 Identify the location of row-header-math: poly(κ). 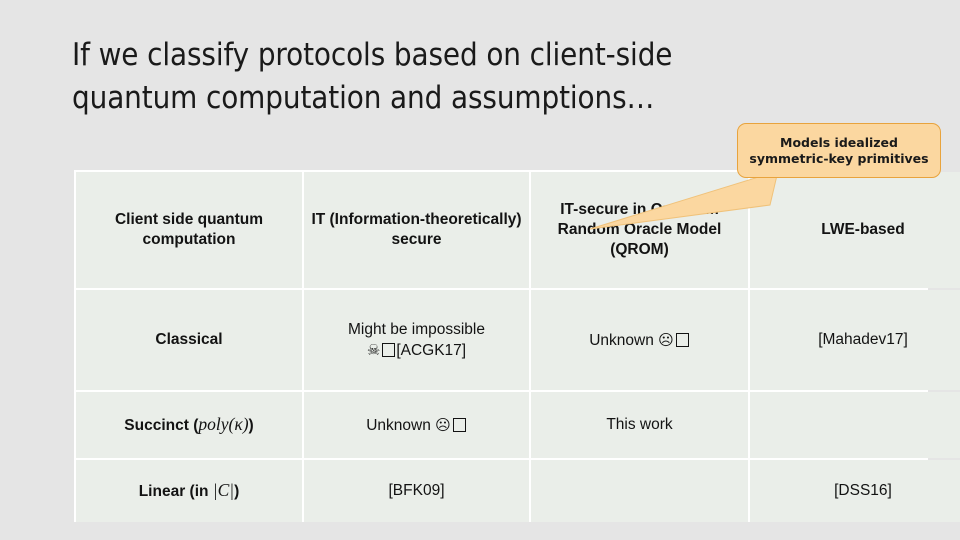
(223, 424).